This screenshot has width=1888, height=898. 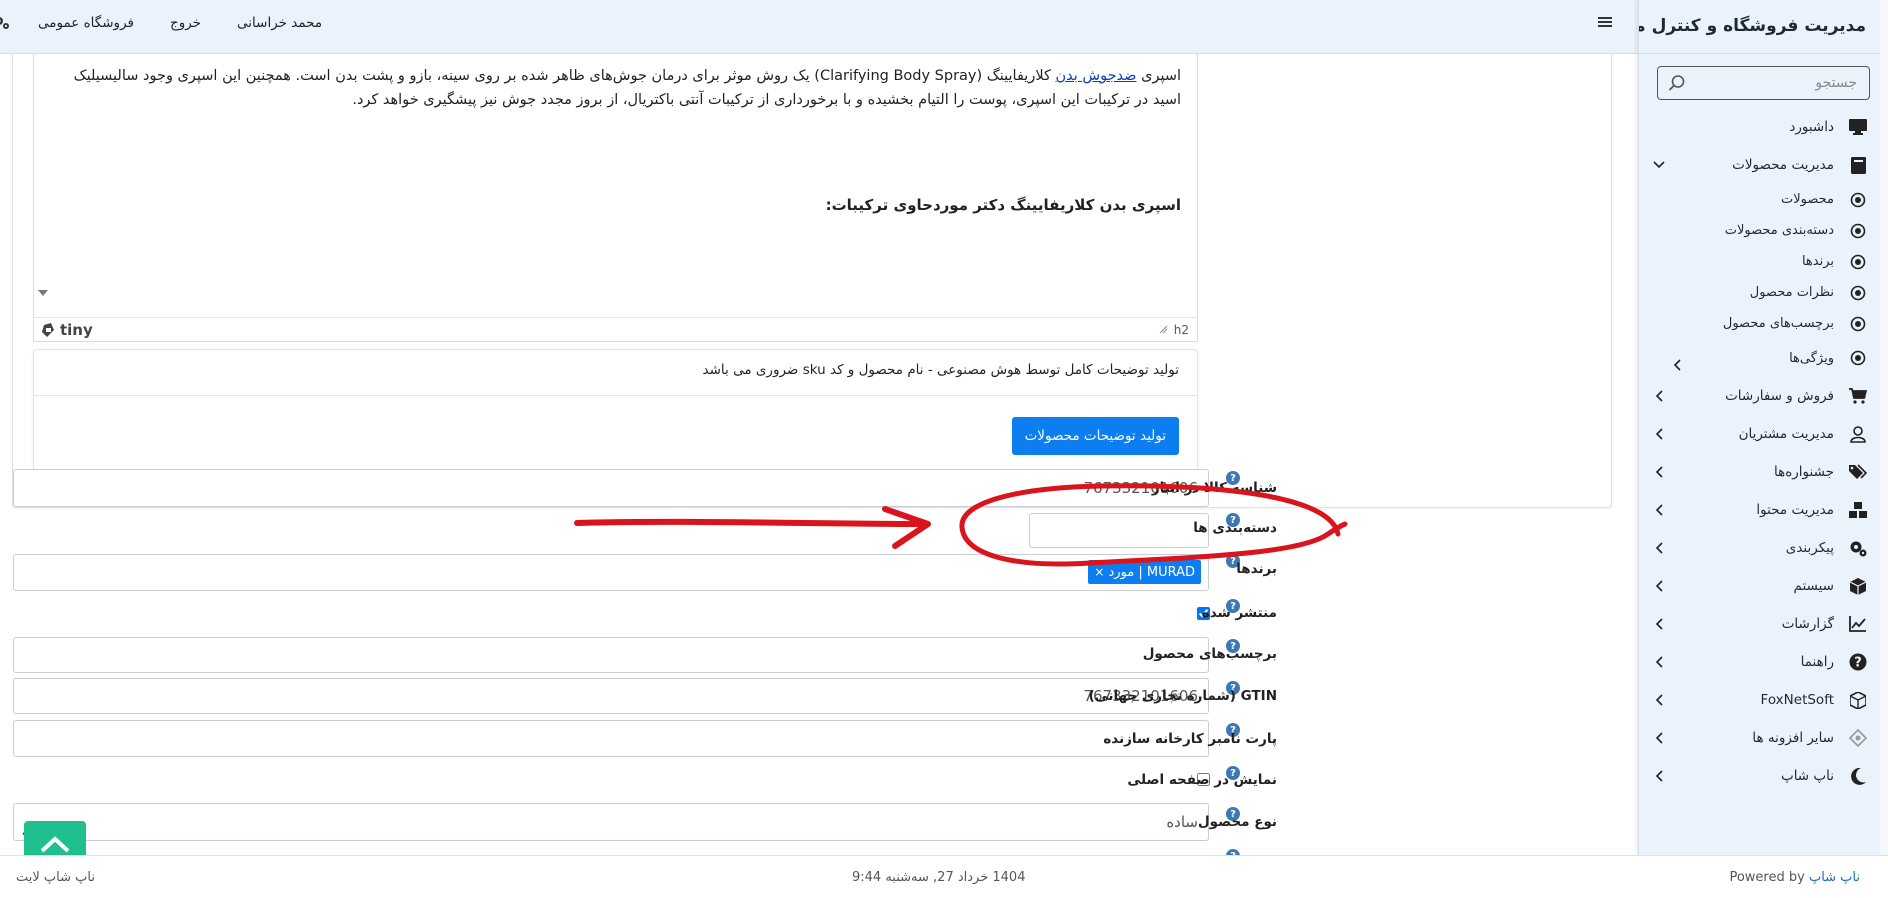 What do you see at coordinates (1763, 199) in the screenshot?
I see `sidebar-subitem-products: محصولات` at bounding box center [1763, 199].